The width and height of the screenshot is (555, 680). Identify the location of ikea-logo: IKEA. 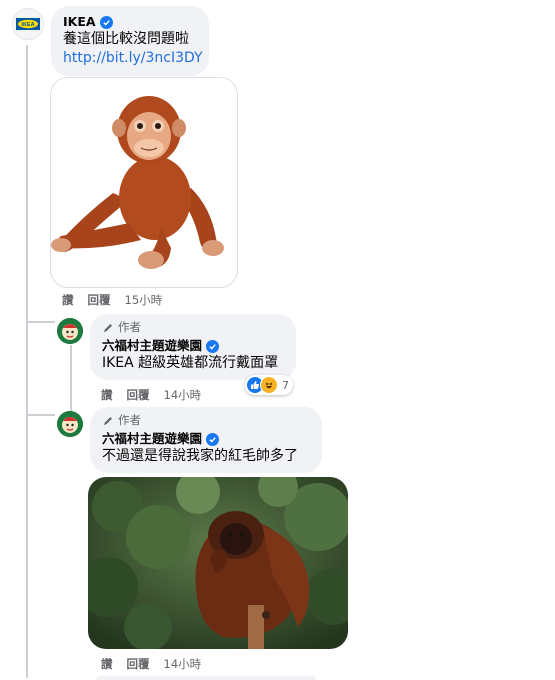
(28, 24).